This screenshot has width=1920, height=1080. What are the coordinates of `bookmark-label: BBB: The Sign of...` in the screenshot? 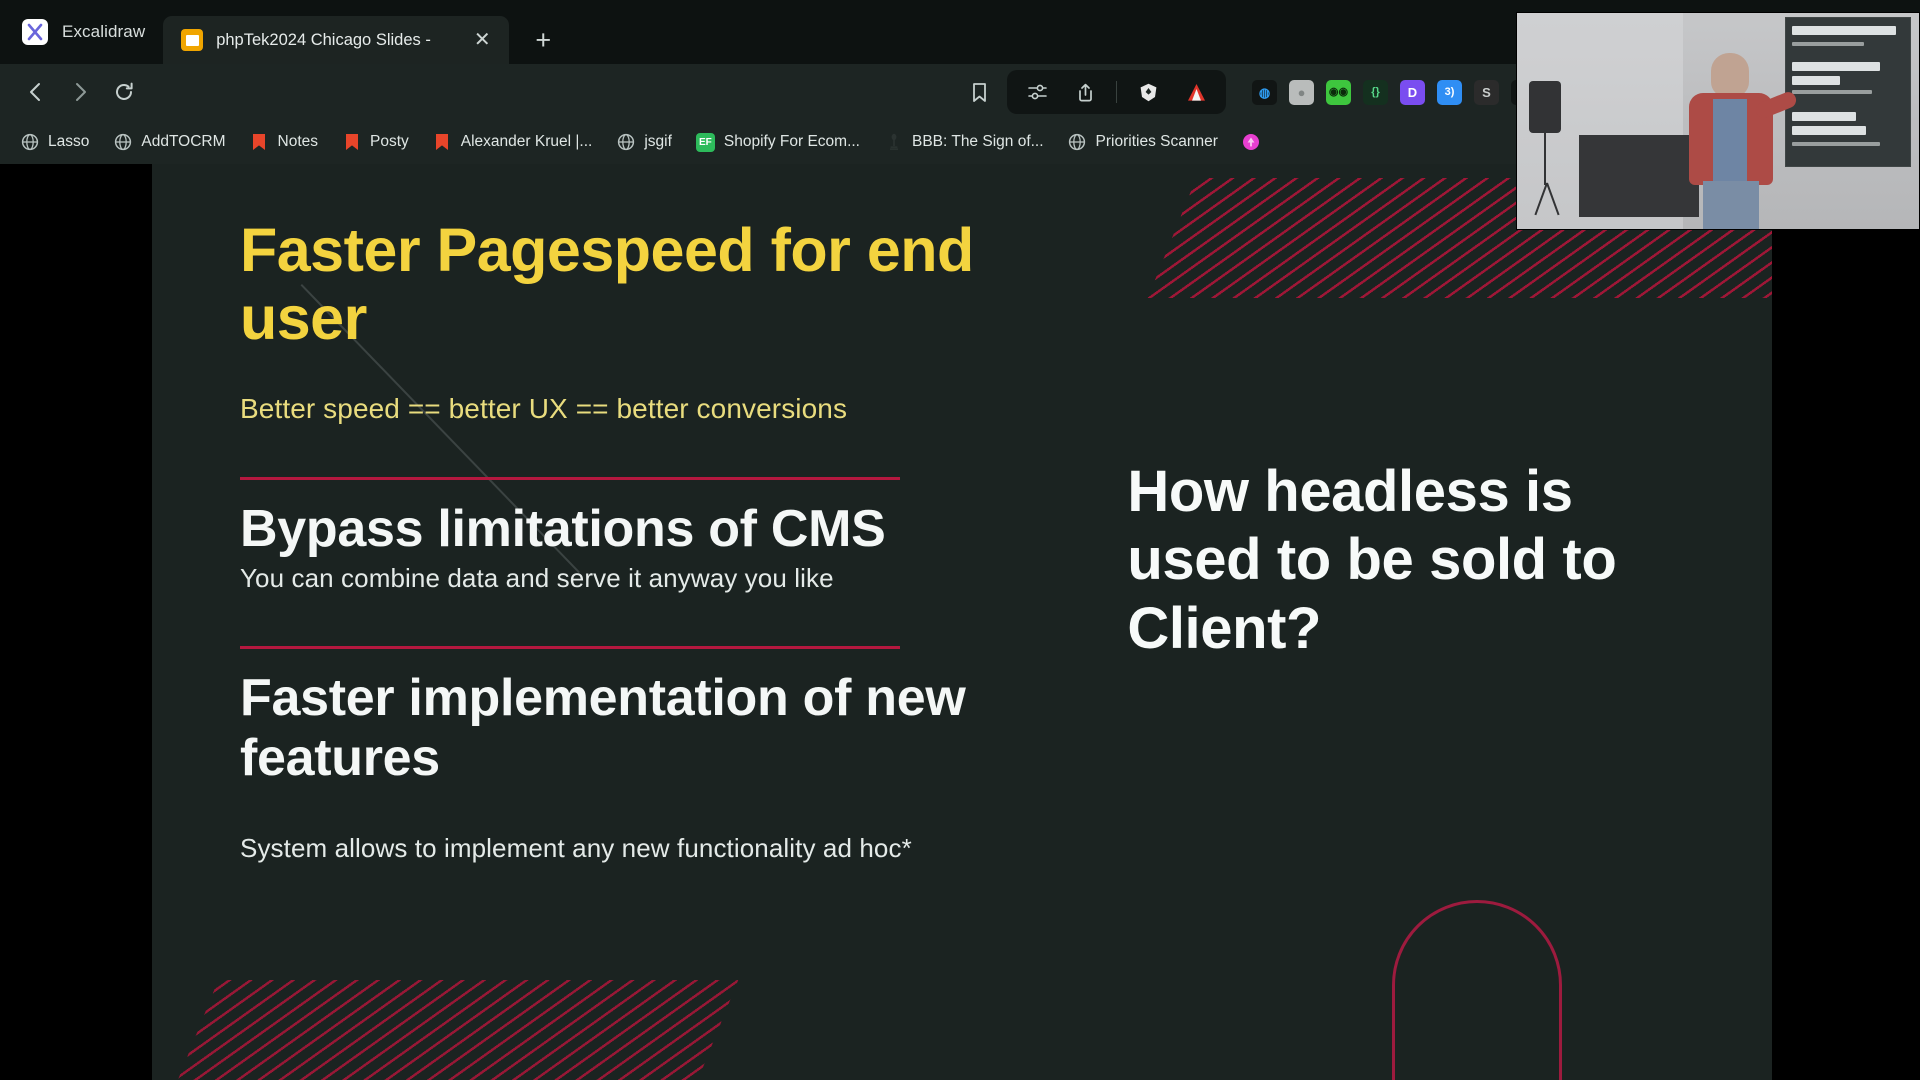 It's located at (978, 141).